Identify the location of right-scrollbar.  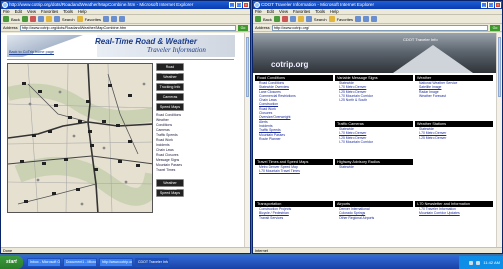
(499, 140).